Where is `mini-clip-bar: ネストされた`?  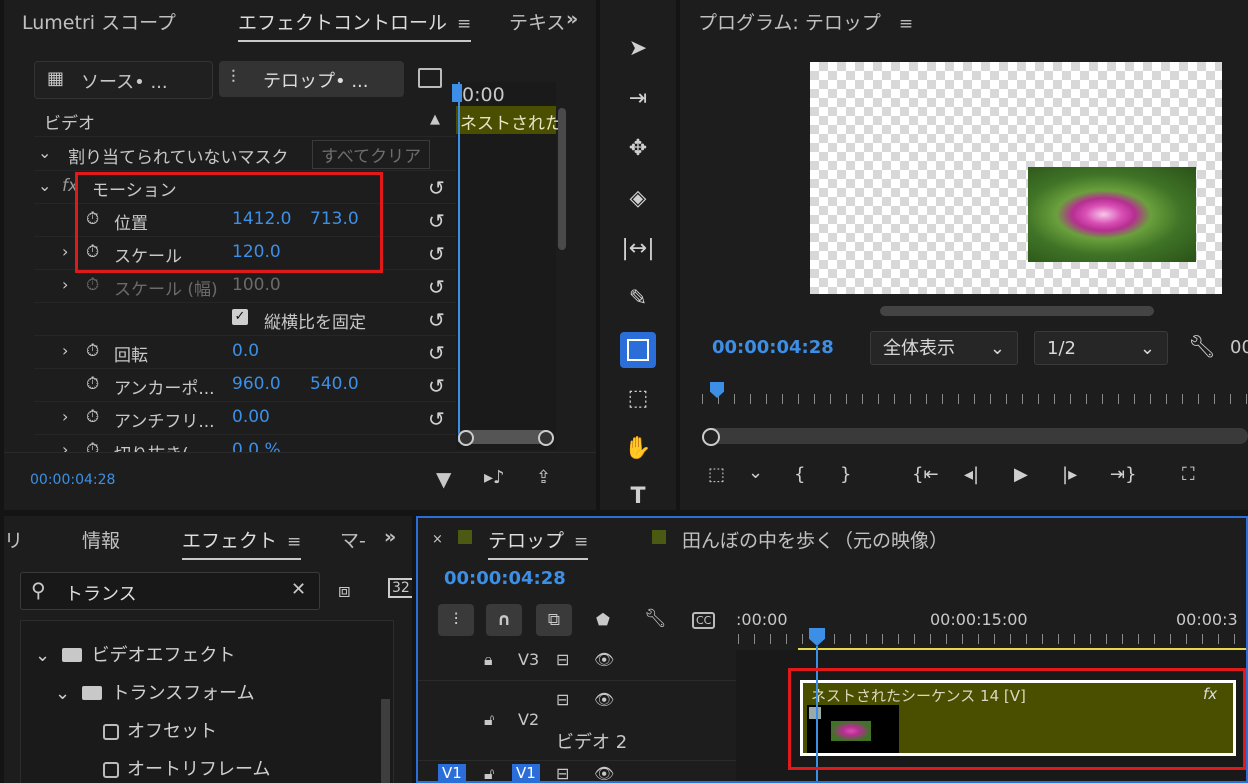 mini-clip-bar: ネストされた is located at coordinates (509, 120).